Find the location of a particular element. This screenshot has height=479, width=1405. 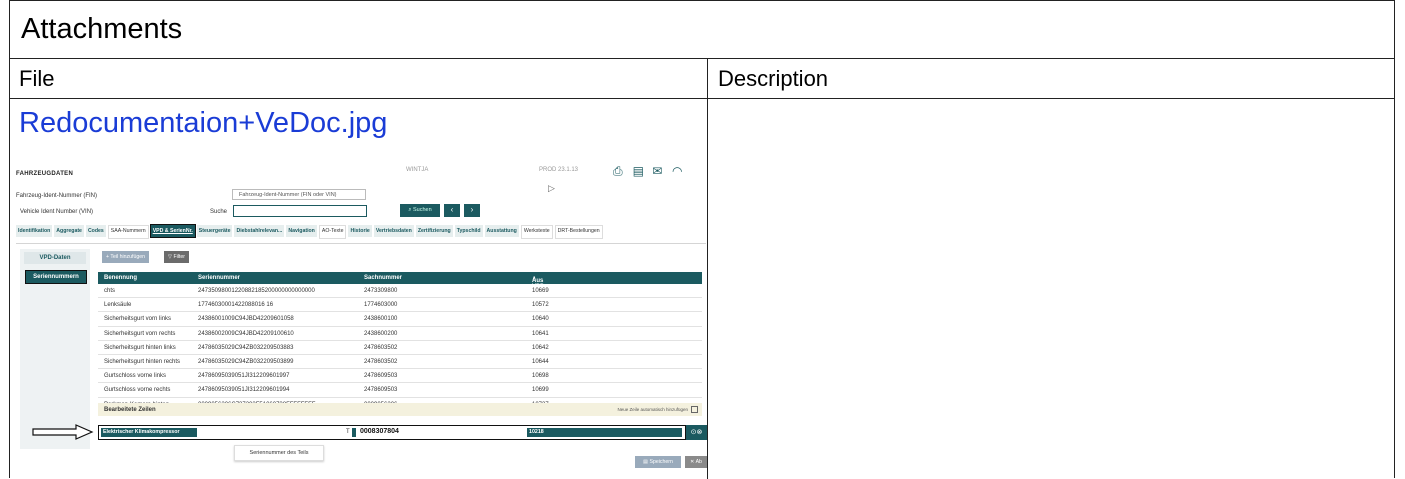

edited-row-sachnummer: 0008307804 is located at coordinates (379, 431).